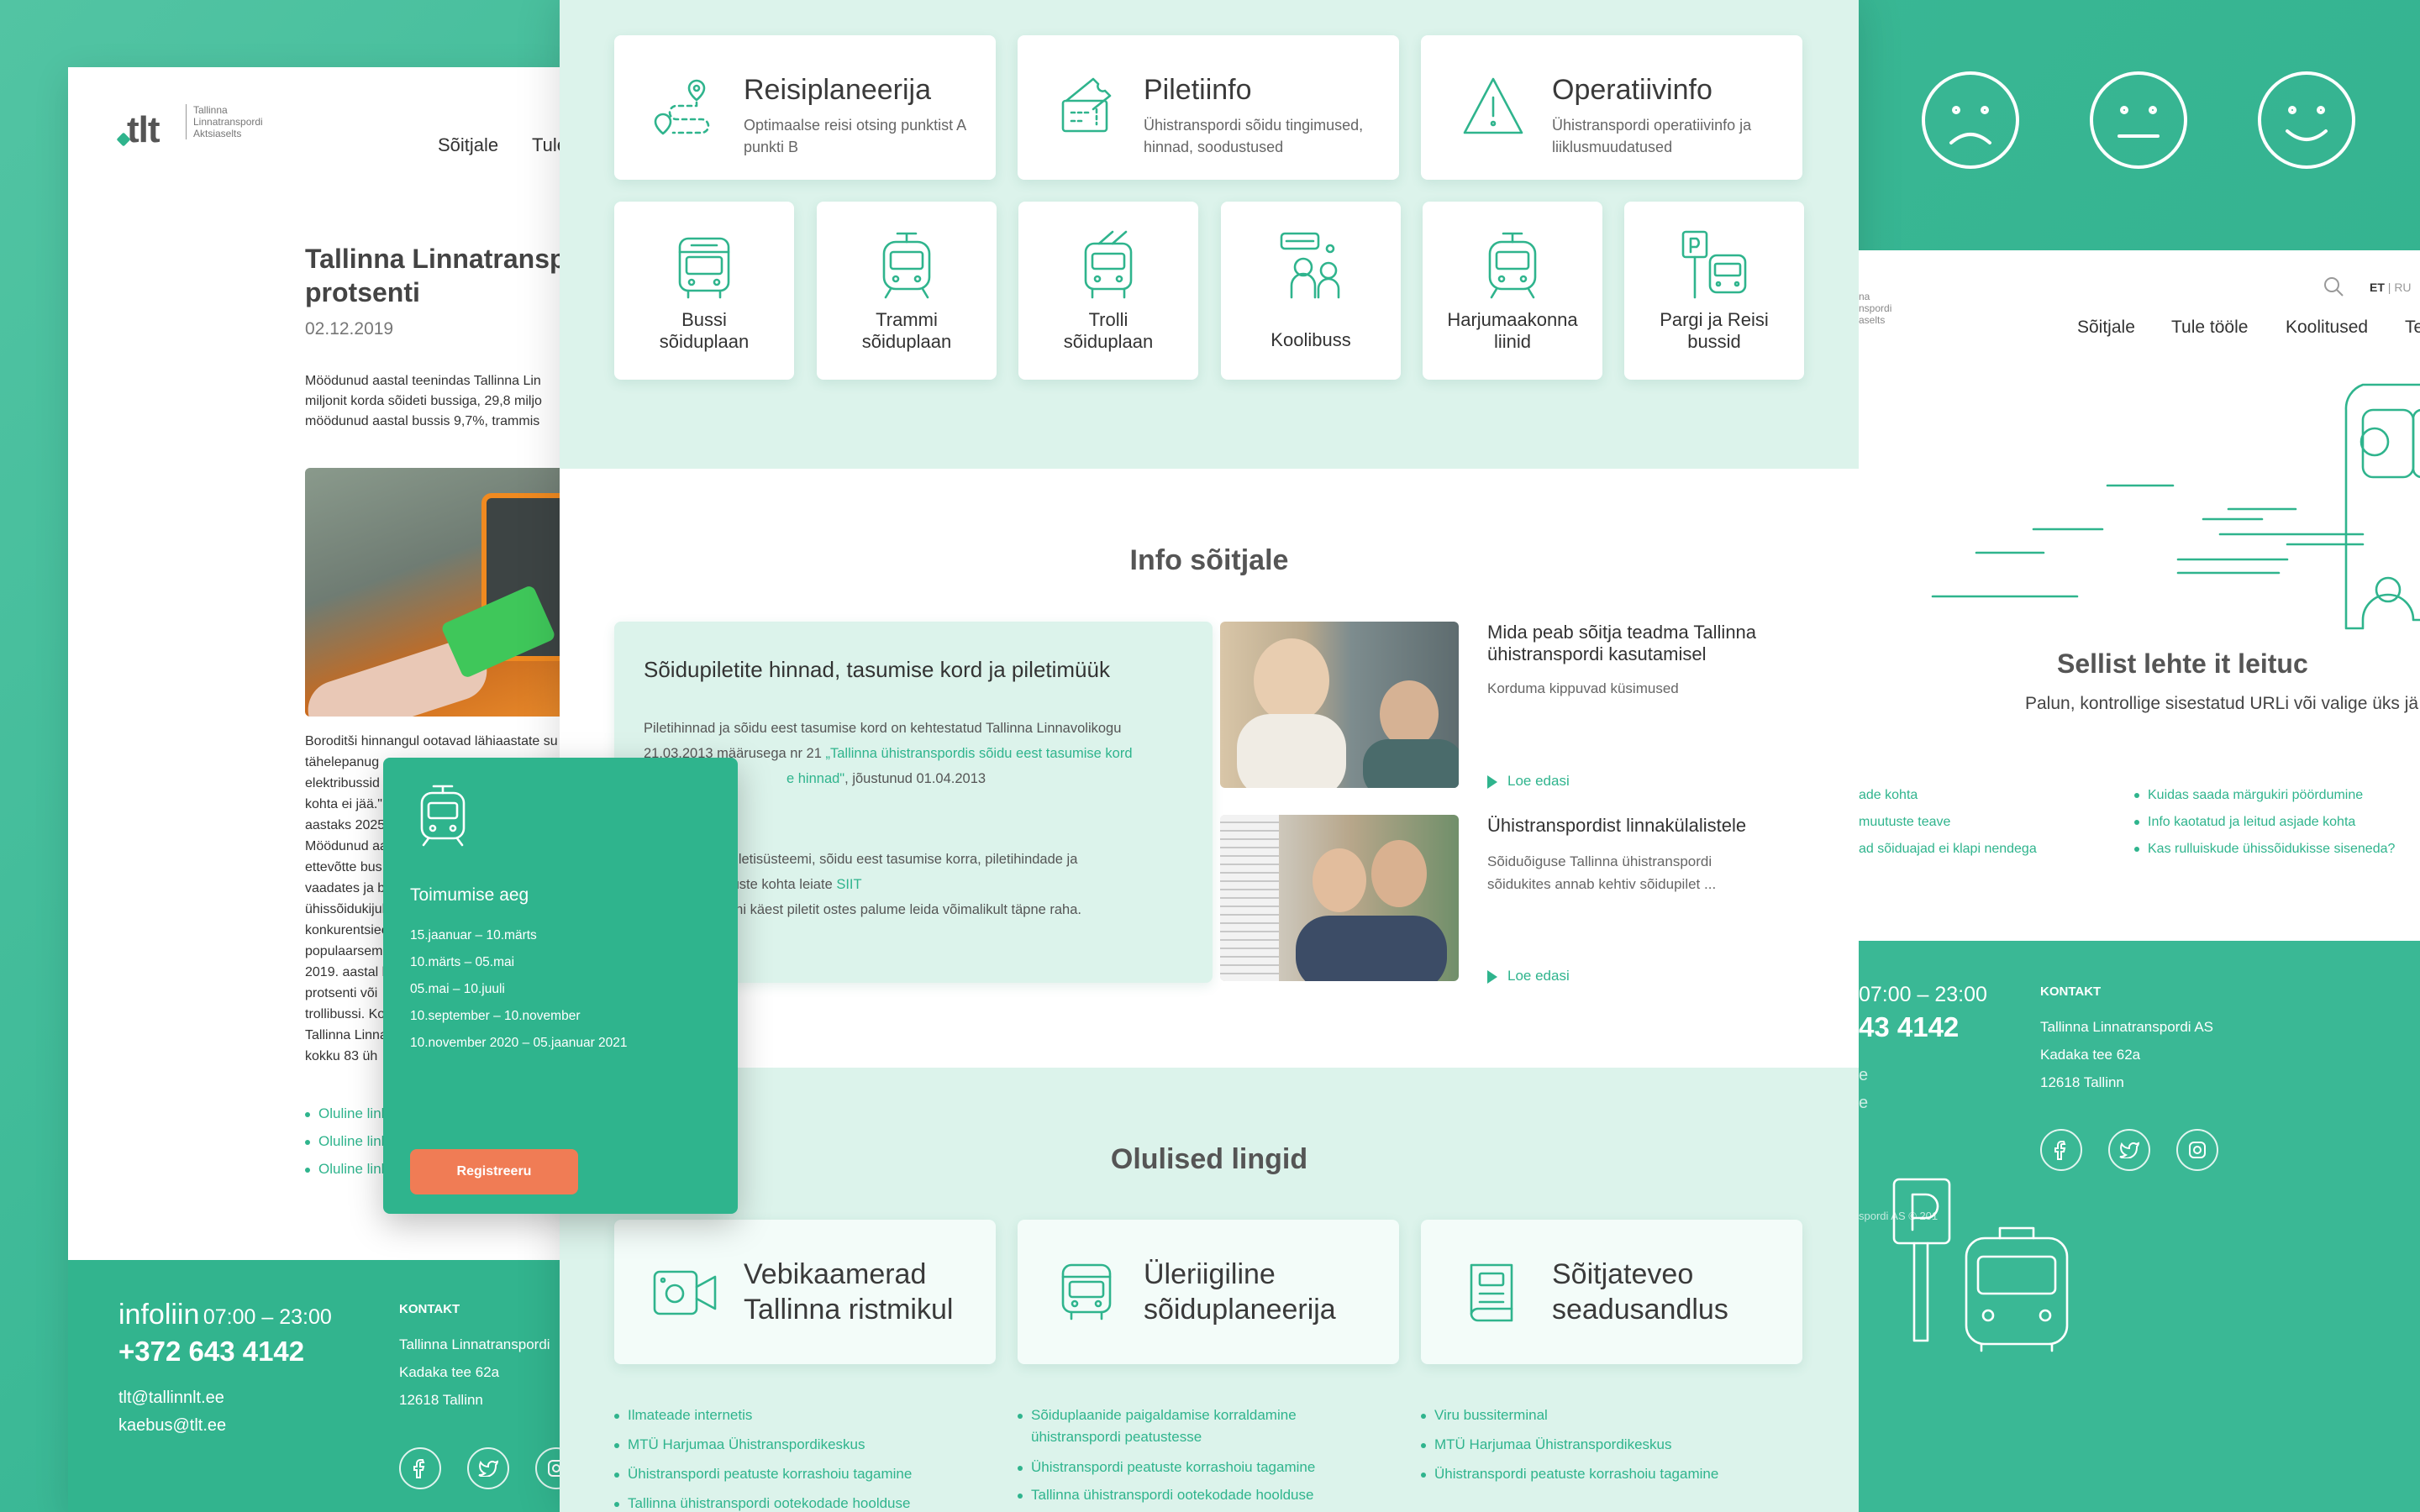 This screenshot has height=1512, width=2420. Describe the element at coordinates (442, 816) in the screenshot. I see `tram-icon` at that location.